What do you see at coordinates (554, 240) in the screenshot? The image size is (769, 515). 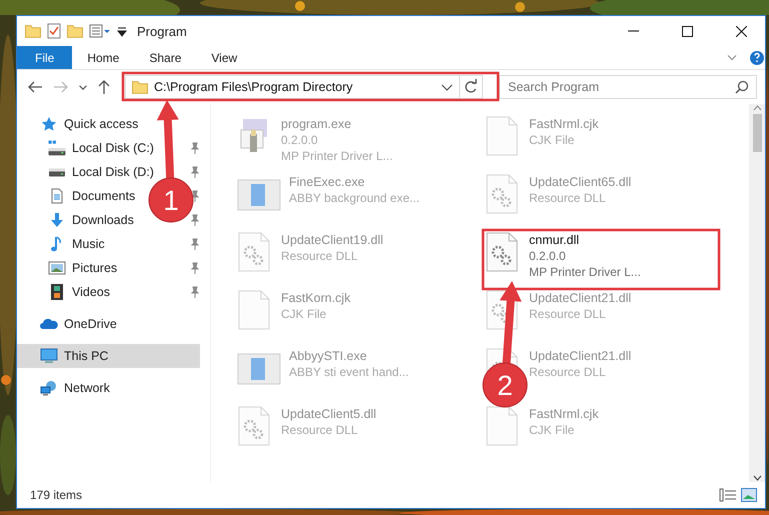 I see `file-name: cnmur.dll` at bounding box center [554, 240].